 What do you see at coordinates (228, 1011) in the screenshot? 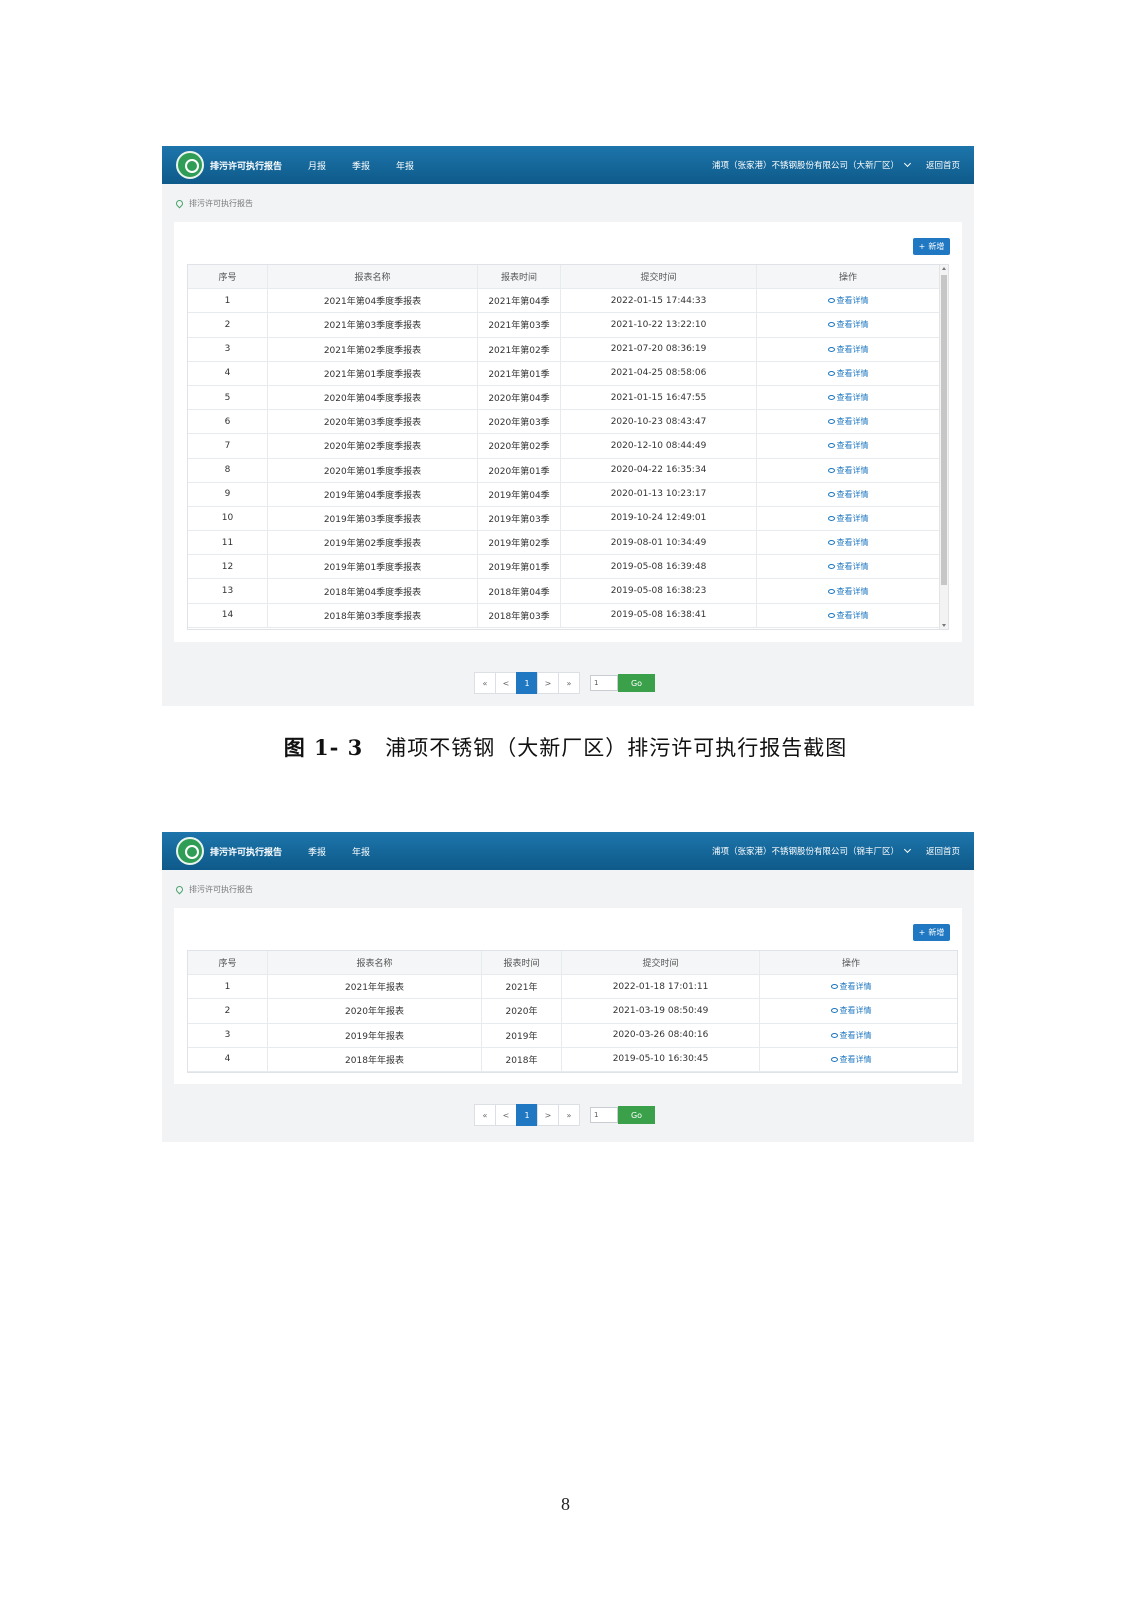
I see `table-cell: 2` at bounding box center [228, 1011].